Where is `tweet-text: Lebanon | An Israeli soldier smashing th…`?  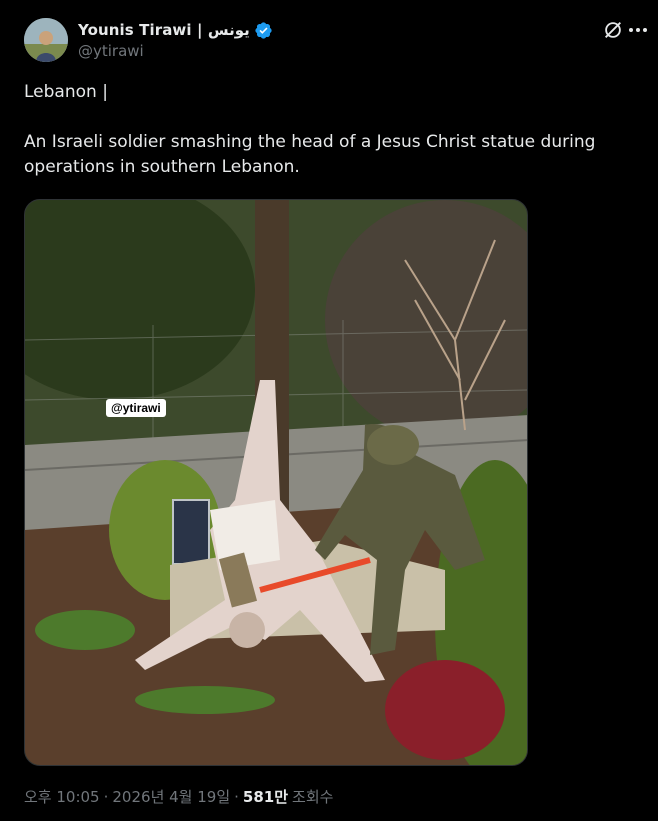
tweet-text: Lebanon | An Israeli soldier smashing th… is located at coordinates (329, 130).